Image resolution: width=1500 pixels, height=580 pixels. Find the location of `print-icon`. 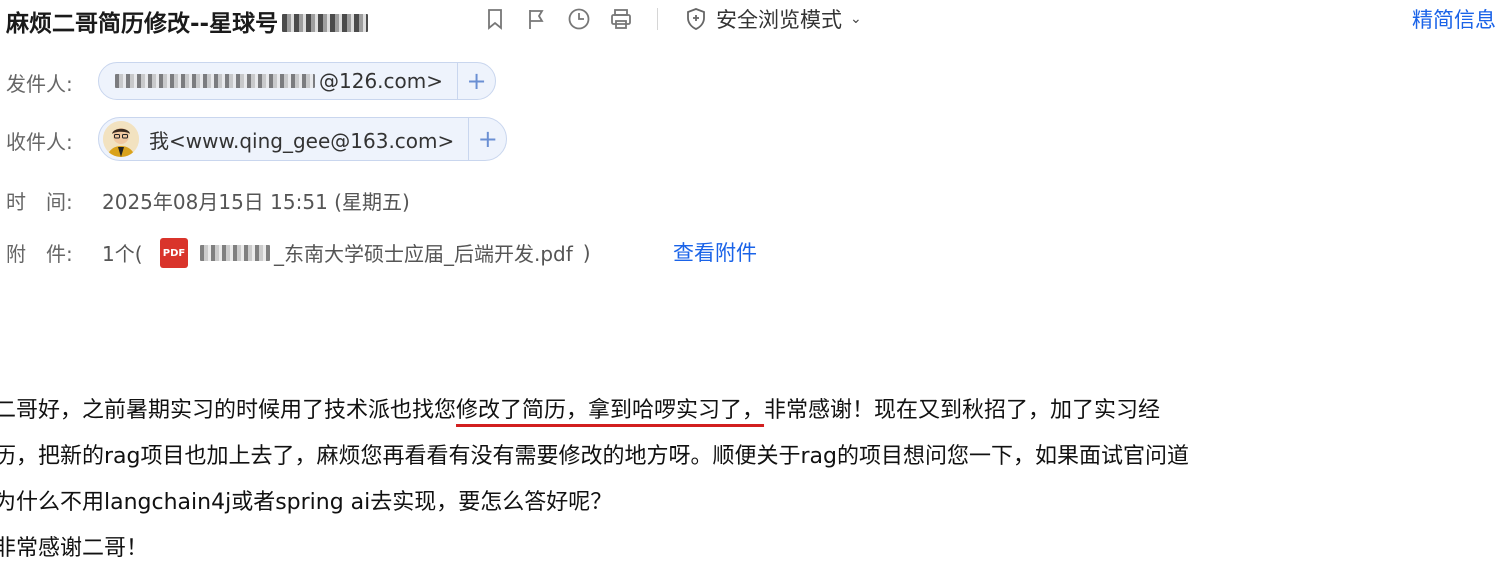

print-icon is located at coordinates (621, 19).